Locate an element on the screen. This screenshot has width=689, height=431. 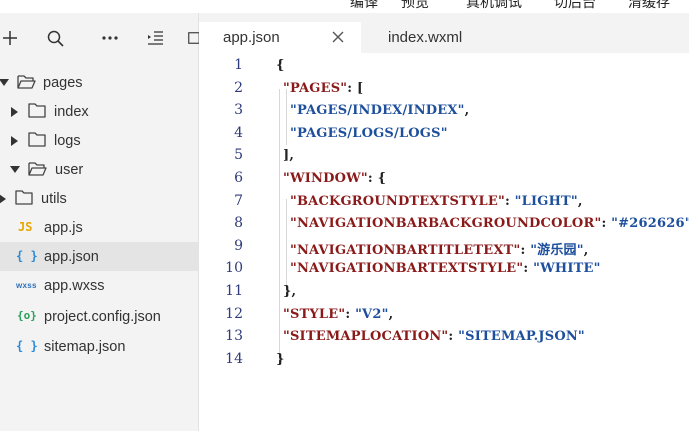
tree-item-app-json: { } app.json is located at coordinates (99, 256).